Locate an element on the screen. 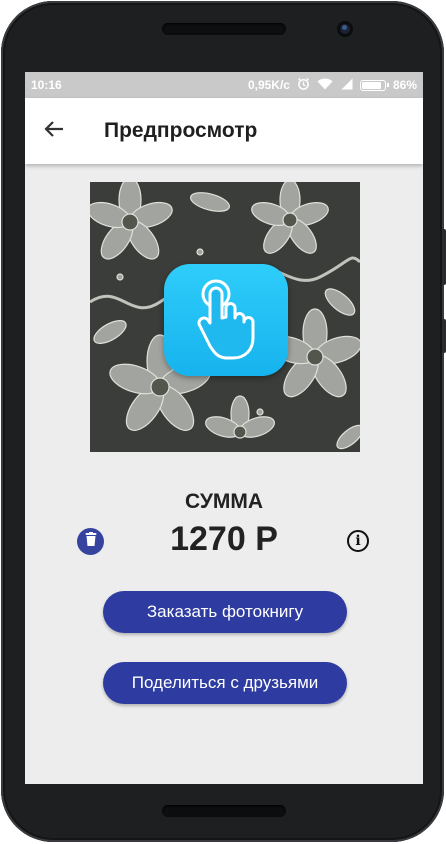 The image size is (446, 844). front-camera is located at coordinates (345, 29).